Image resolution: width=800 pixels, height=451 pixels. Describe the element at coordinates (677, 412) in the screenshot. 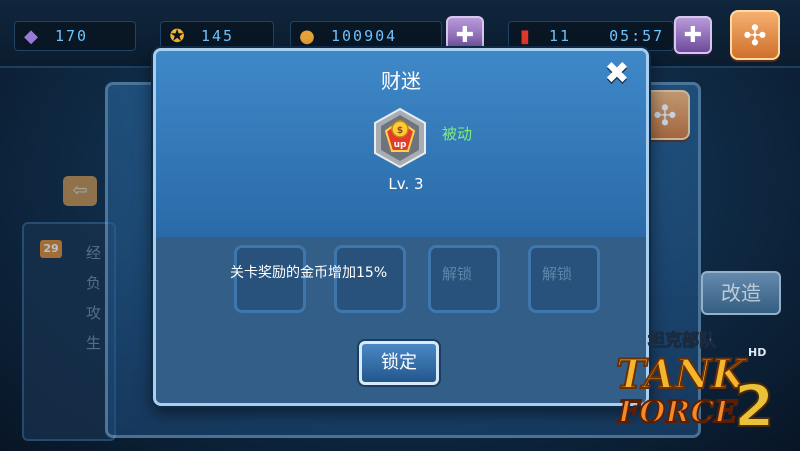

I see `logo-line2: FORCE` at that location.